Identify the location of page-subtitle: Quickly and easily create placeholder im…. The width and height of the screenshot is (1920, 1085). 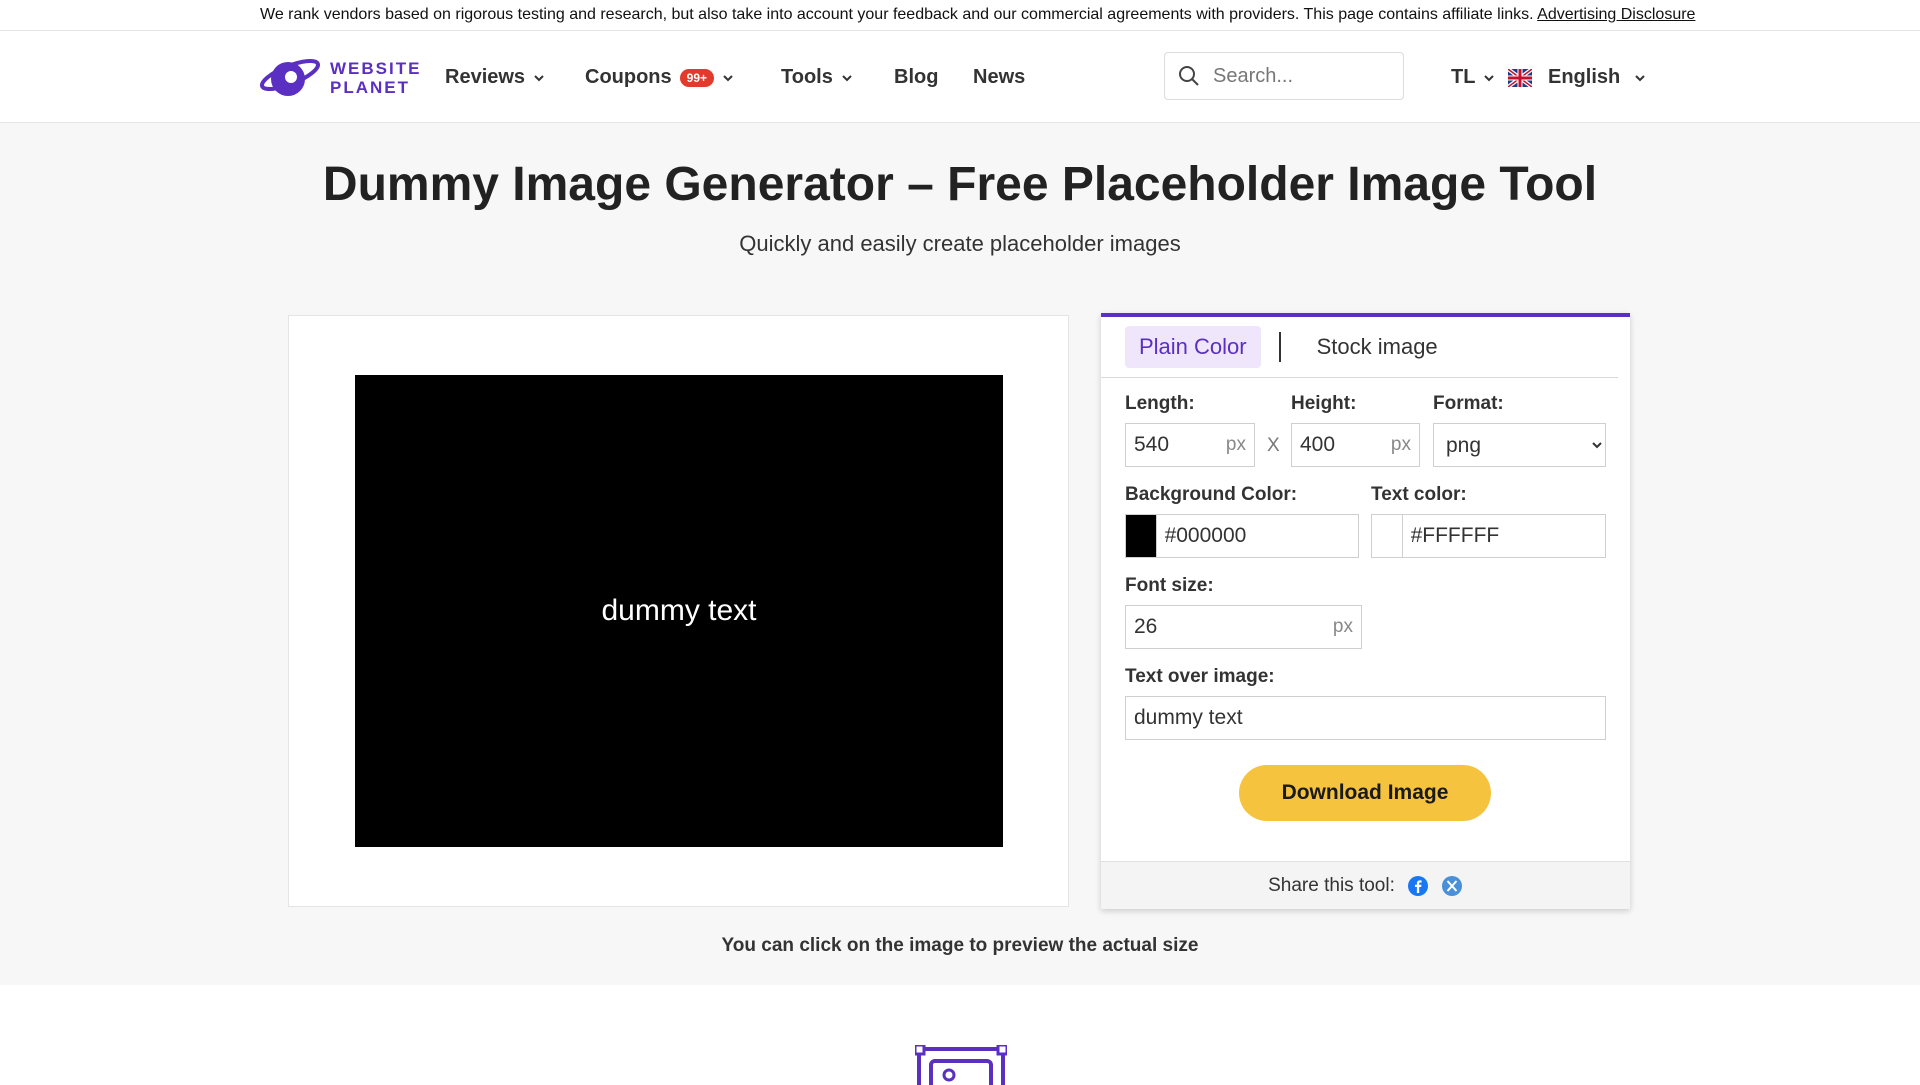
(960, 243).